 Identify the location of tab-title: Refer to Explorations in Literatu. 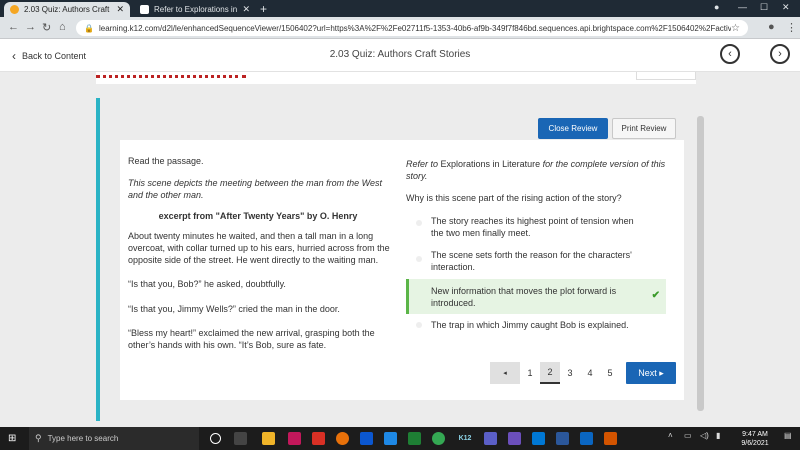
(196, 9).